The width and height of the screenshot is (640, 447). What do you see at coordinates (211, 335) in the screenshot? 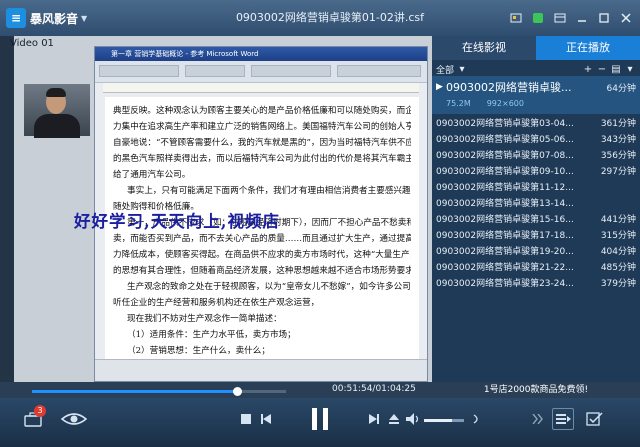
I see `doc-line: （1）适用条件：生产力水平低，卖方市场；` at bounding box center [211, 335].